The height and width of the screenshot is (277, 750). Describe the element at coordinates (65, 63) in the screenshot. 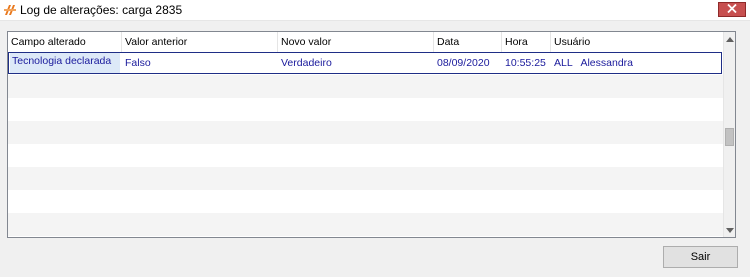

I see `cell-campo-alterado: Tecnologia declarada` at that location.